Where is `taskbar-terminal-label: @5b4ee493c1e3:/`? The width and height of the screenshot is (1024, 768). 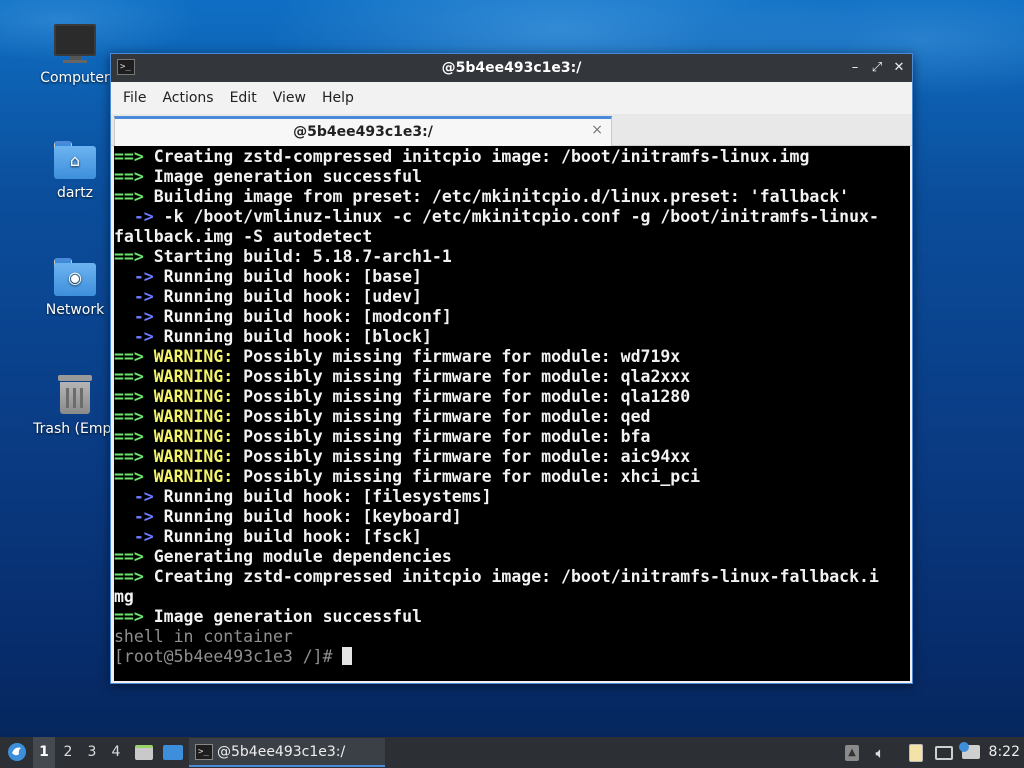
taskbar-terminal-label: @5b4ee493c1e3:/ is located at coordinates (281, 752).